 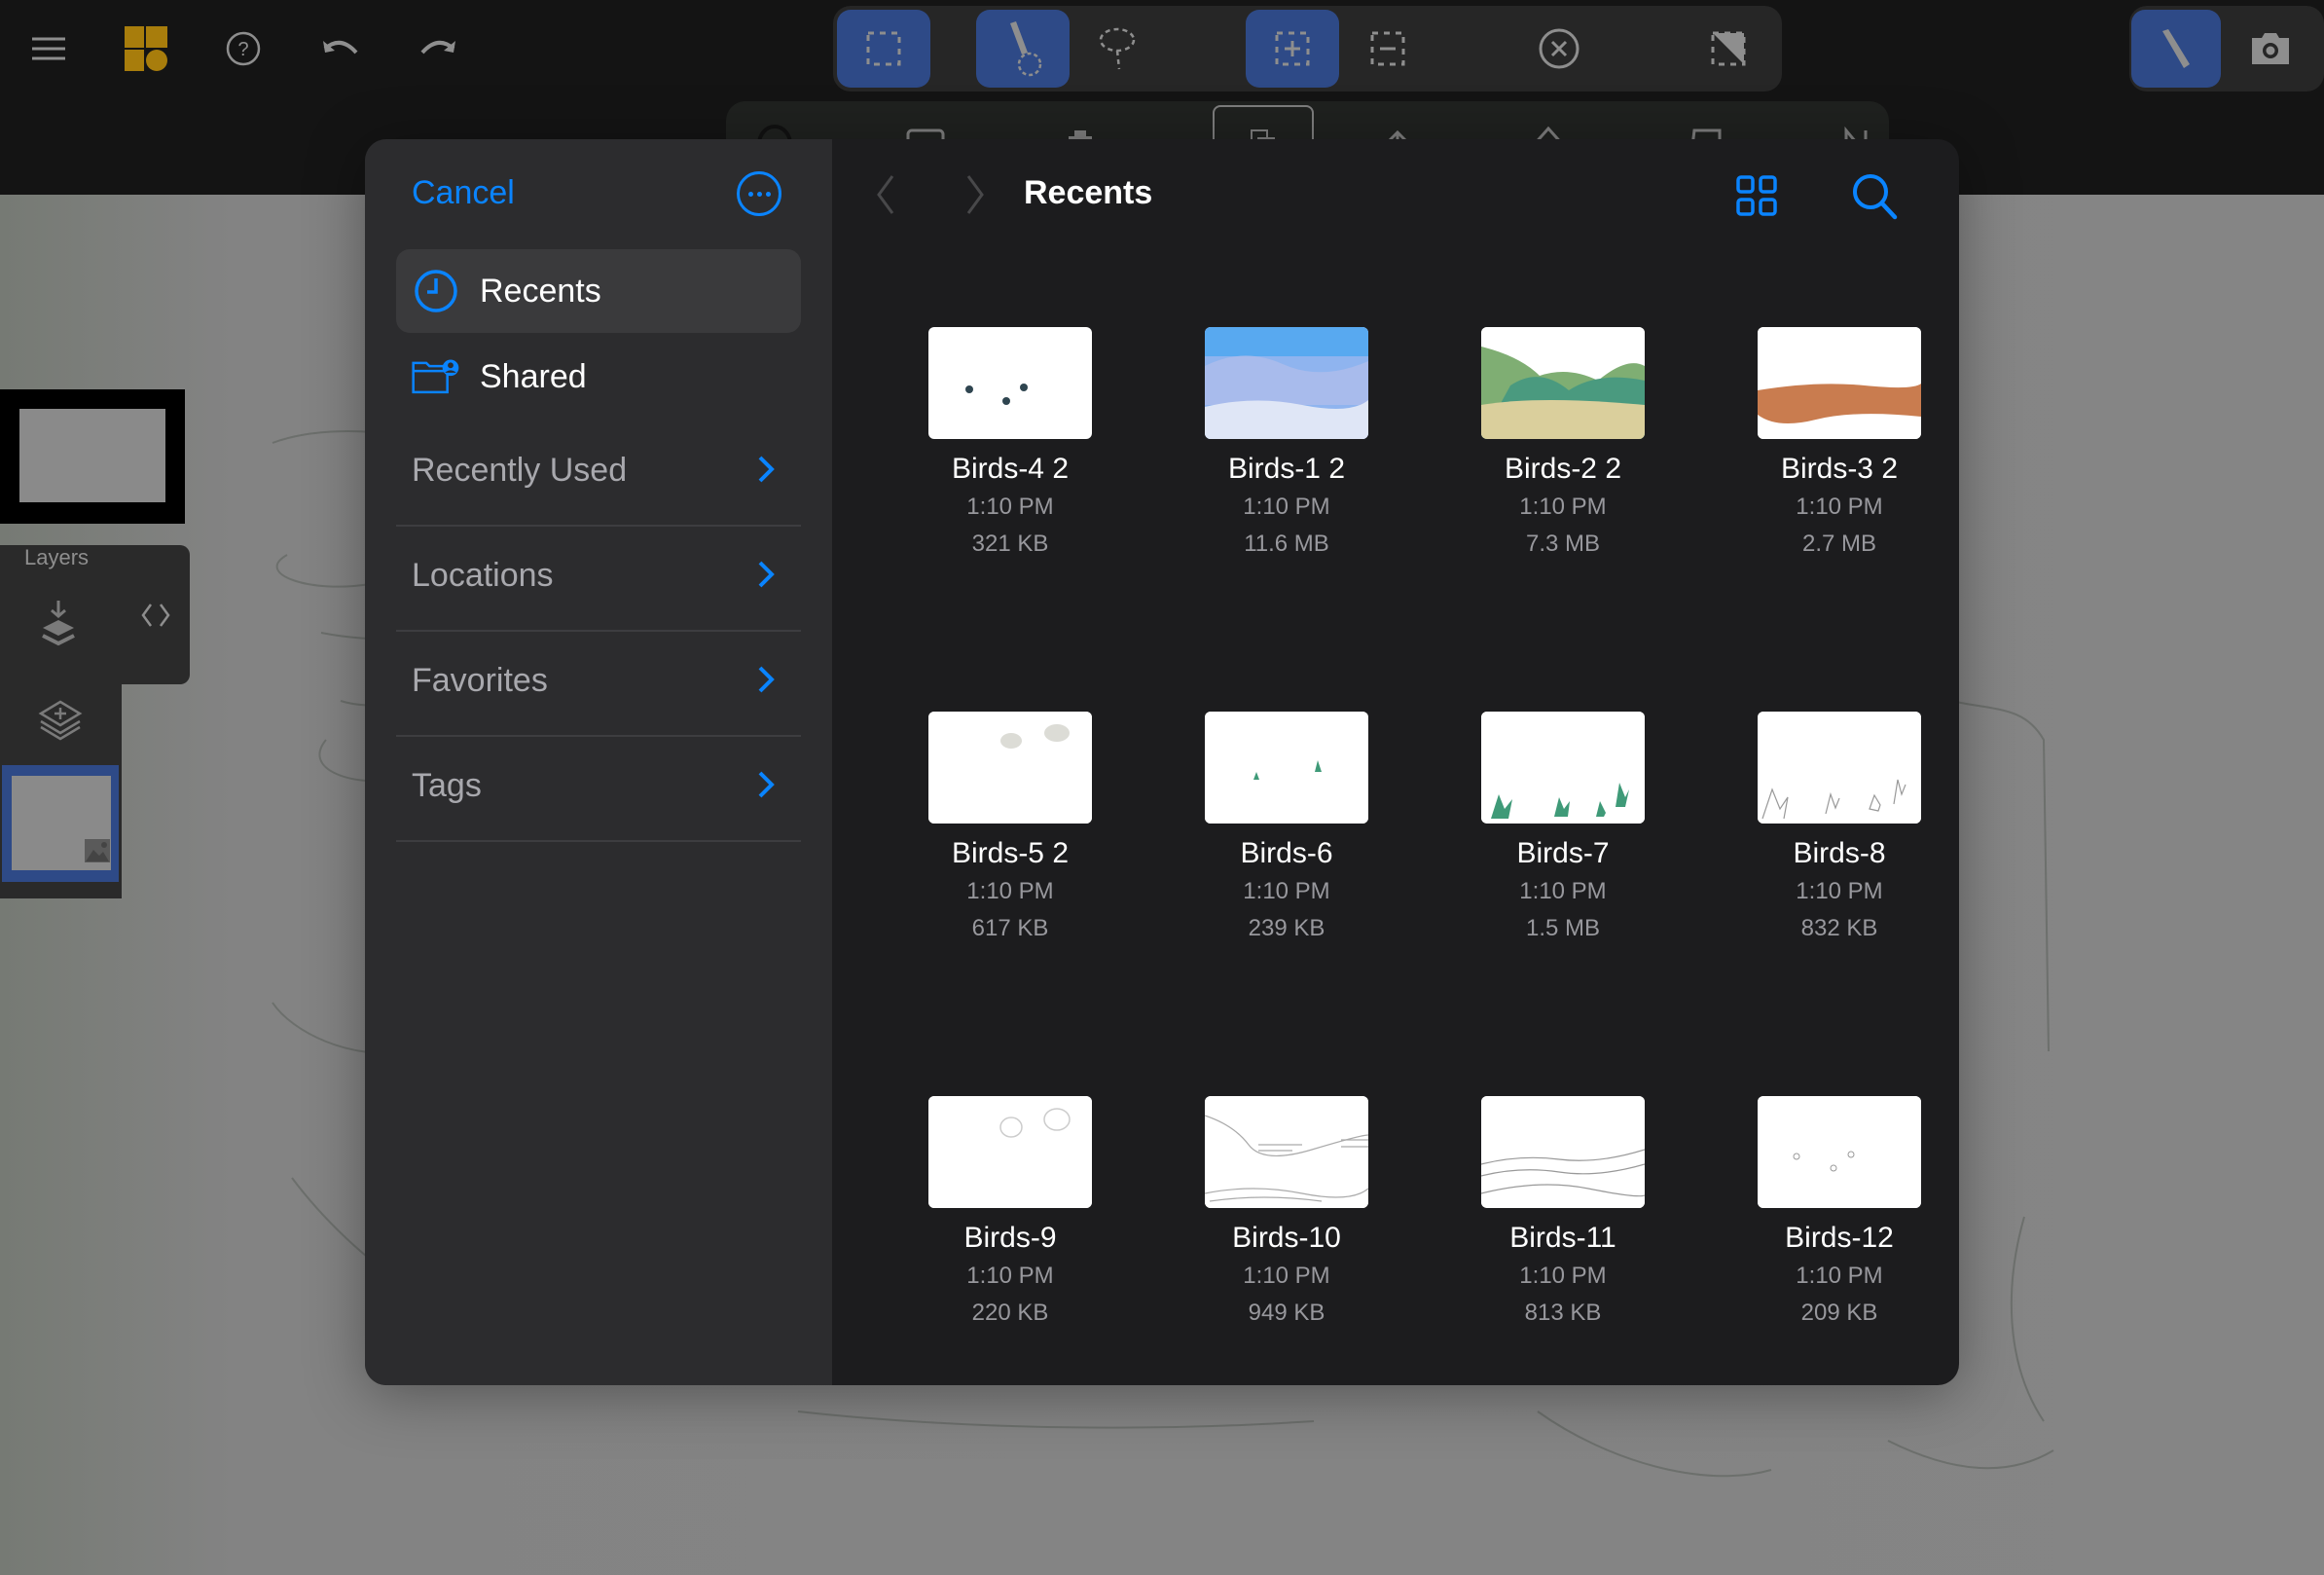 I want to click on file-item: Birds-9 1:10 PM 220 KB, so click(x=1010, y=1212).